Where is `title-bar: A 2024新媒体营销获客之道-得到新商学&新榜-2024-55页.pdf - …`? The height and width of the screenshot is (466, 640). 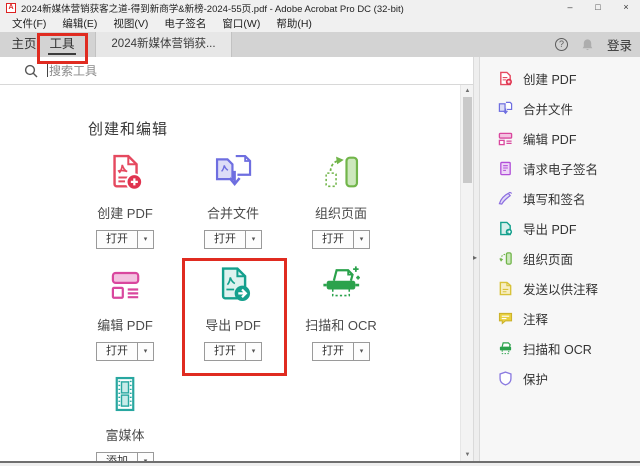 title-bar: A 2024新媒体营销获客之道-得到新商学&新榜-2024-55页.pdf - … is located at coordinates (320, 8).